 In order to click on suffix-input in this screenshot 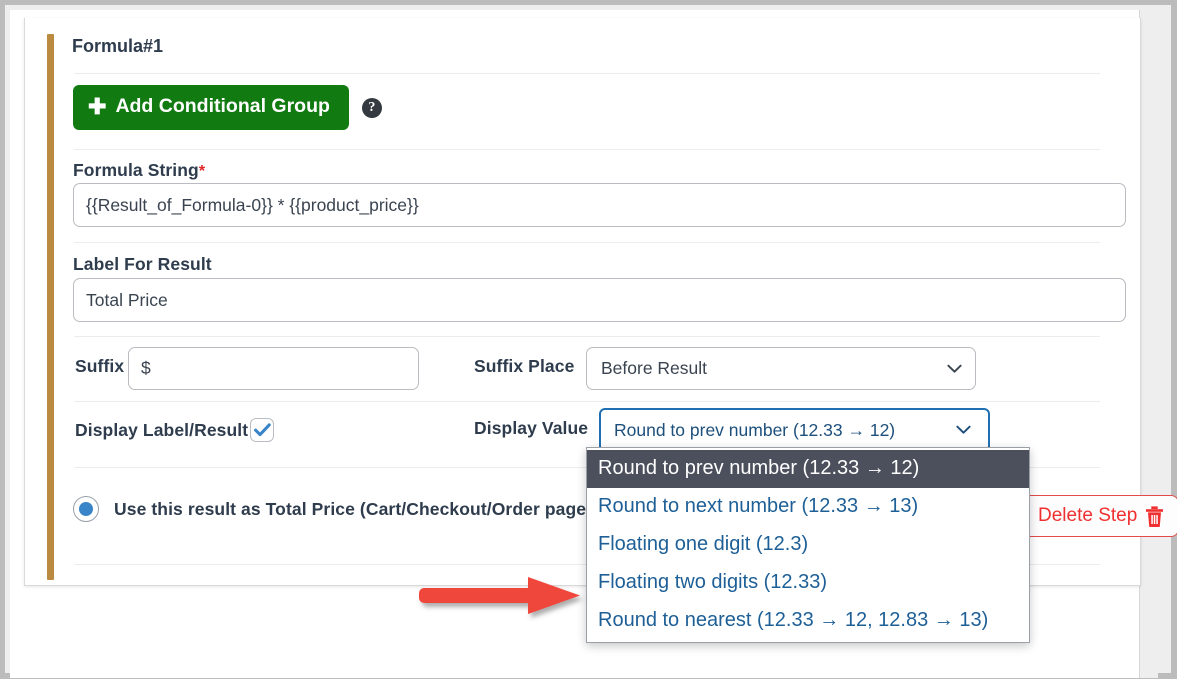, I will do `click(273, 368)`.